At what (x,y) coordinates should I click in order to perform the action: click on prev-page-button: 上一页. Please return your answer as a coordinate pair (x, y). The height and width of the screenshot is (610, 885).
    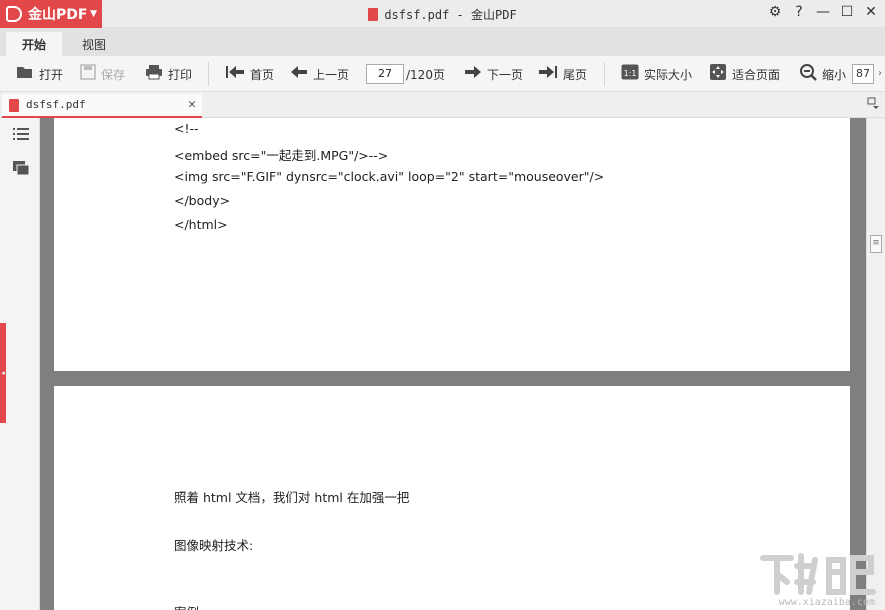
    Looking at the image, I should click on (319, 74).